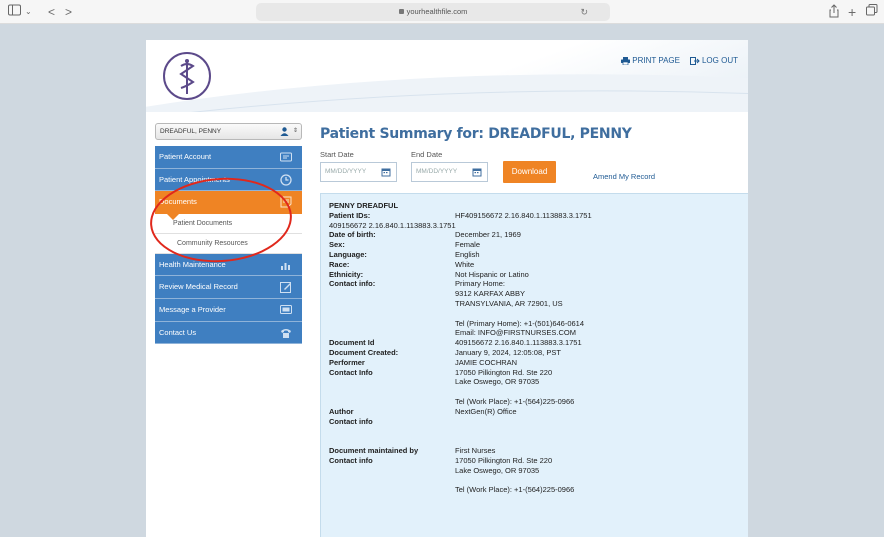  Describe the element at coordinates (286, 157) in the screenshot. I see `id-card-icon` at that location.